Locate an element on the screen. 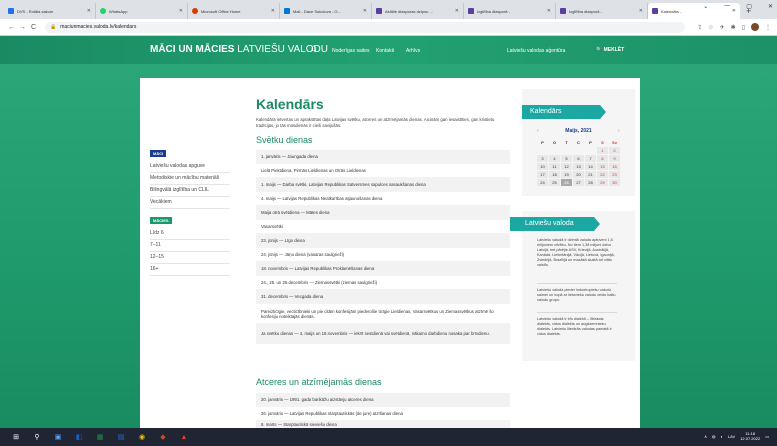 The height and width of the screenshot is (446, 777). calendar-day: 28 is located at coordinates (590, 182).